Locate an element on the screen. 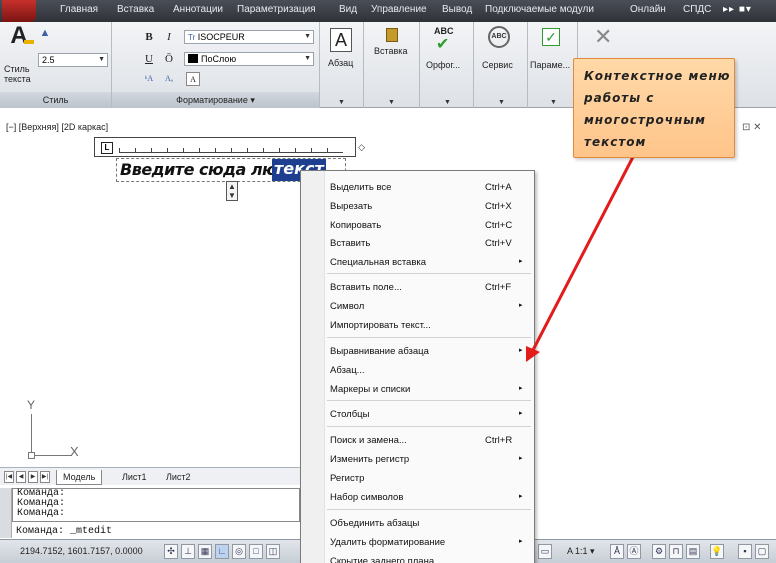  tab-plugins: Подключаемые модули is located at coordinates (539, 9).